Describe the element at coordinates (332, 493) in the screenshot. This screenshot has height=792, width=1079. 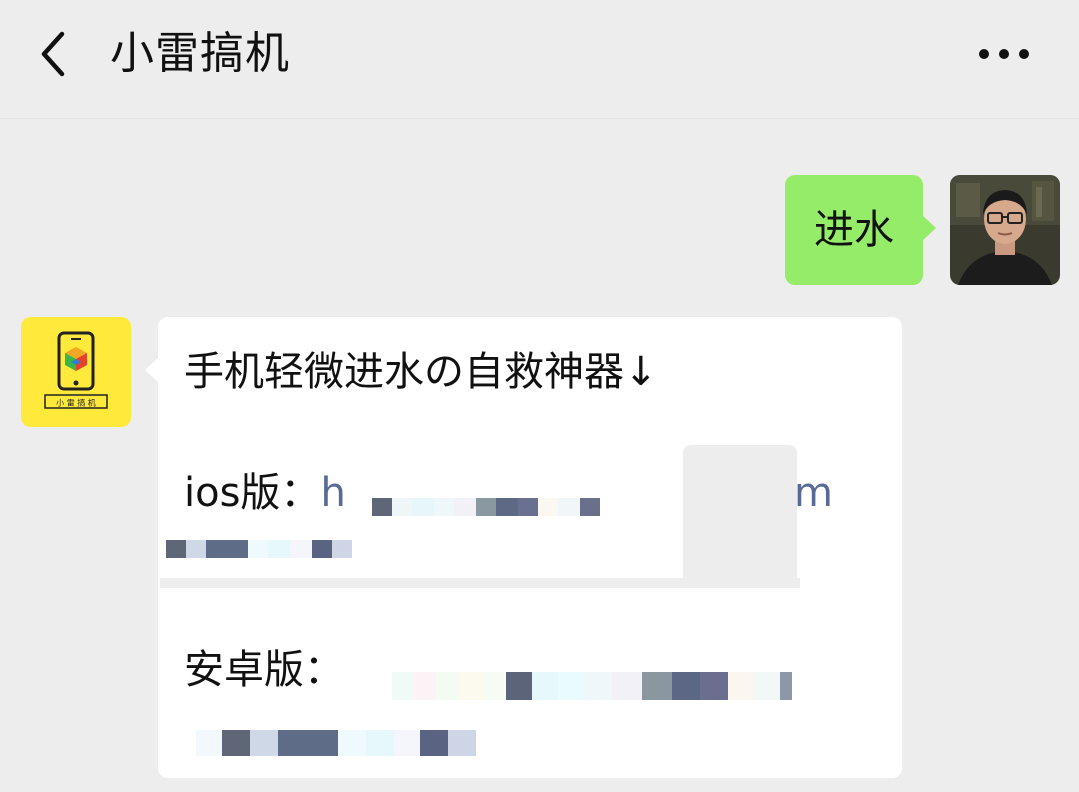
I see `ios-link-start: h` at that location.